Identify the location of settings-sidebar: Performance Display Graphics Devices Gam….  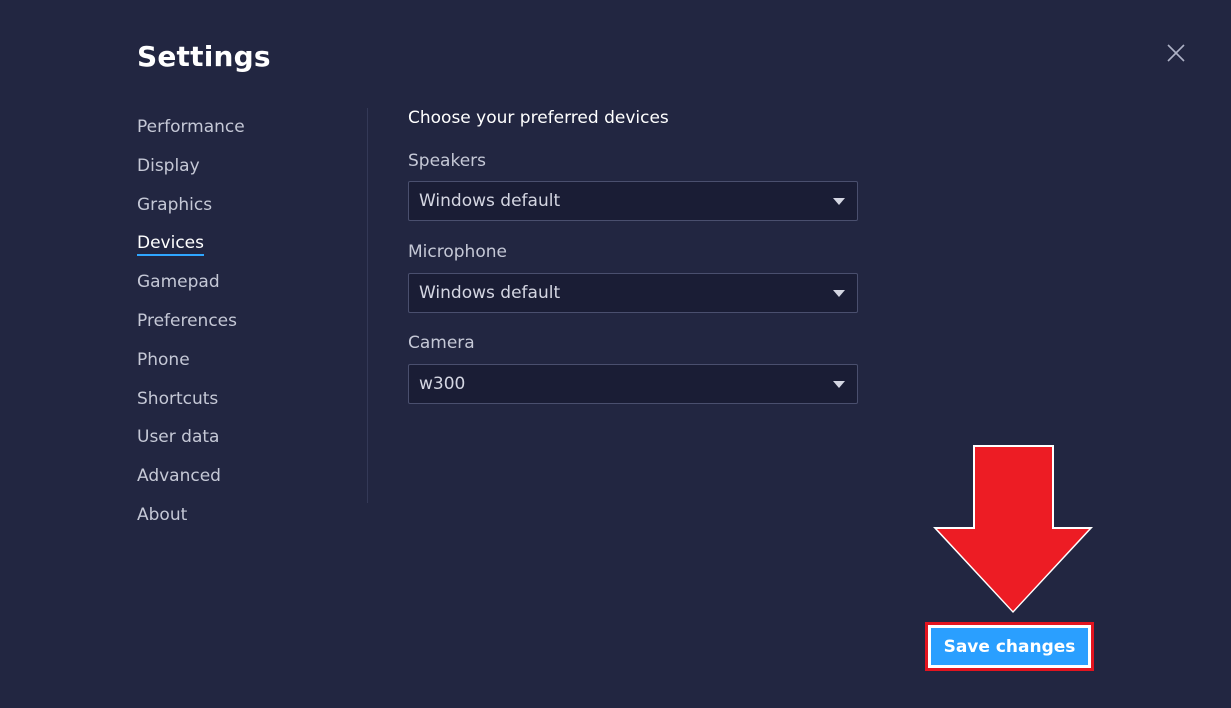
(237, 321).